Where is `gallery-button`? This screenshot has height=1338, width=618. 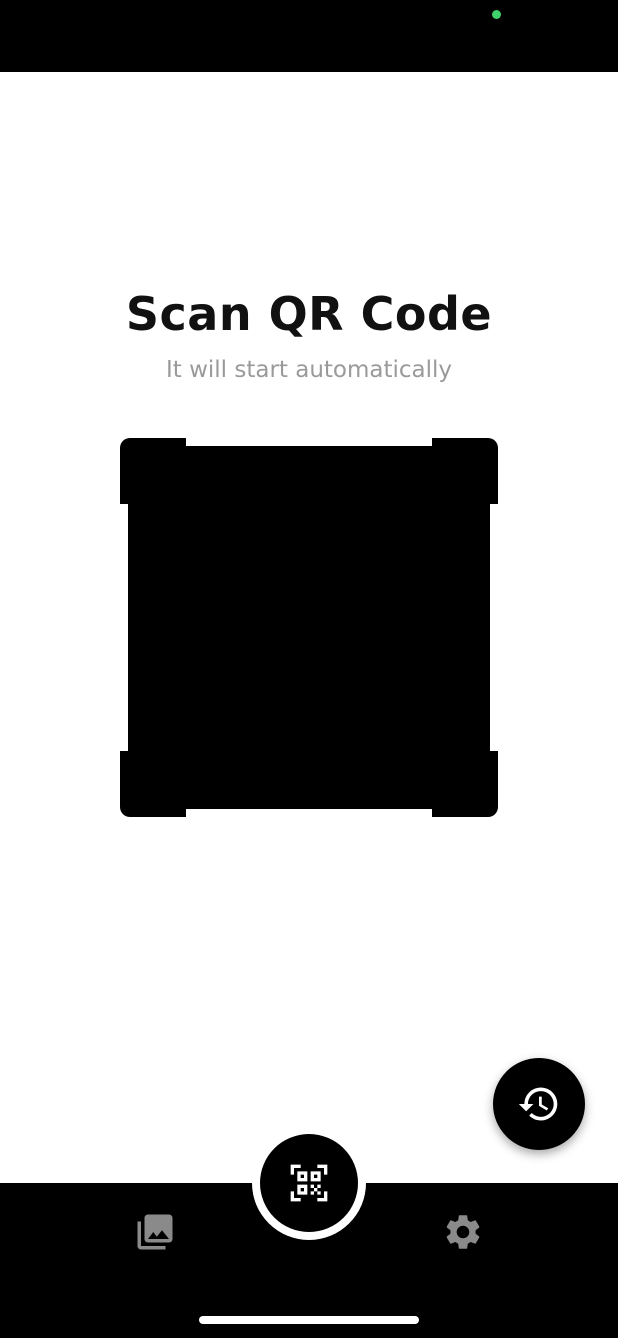 gallery-button is located at coordinates (155, 1232).